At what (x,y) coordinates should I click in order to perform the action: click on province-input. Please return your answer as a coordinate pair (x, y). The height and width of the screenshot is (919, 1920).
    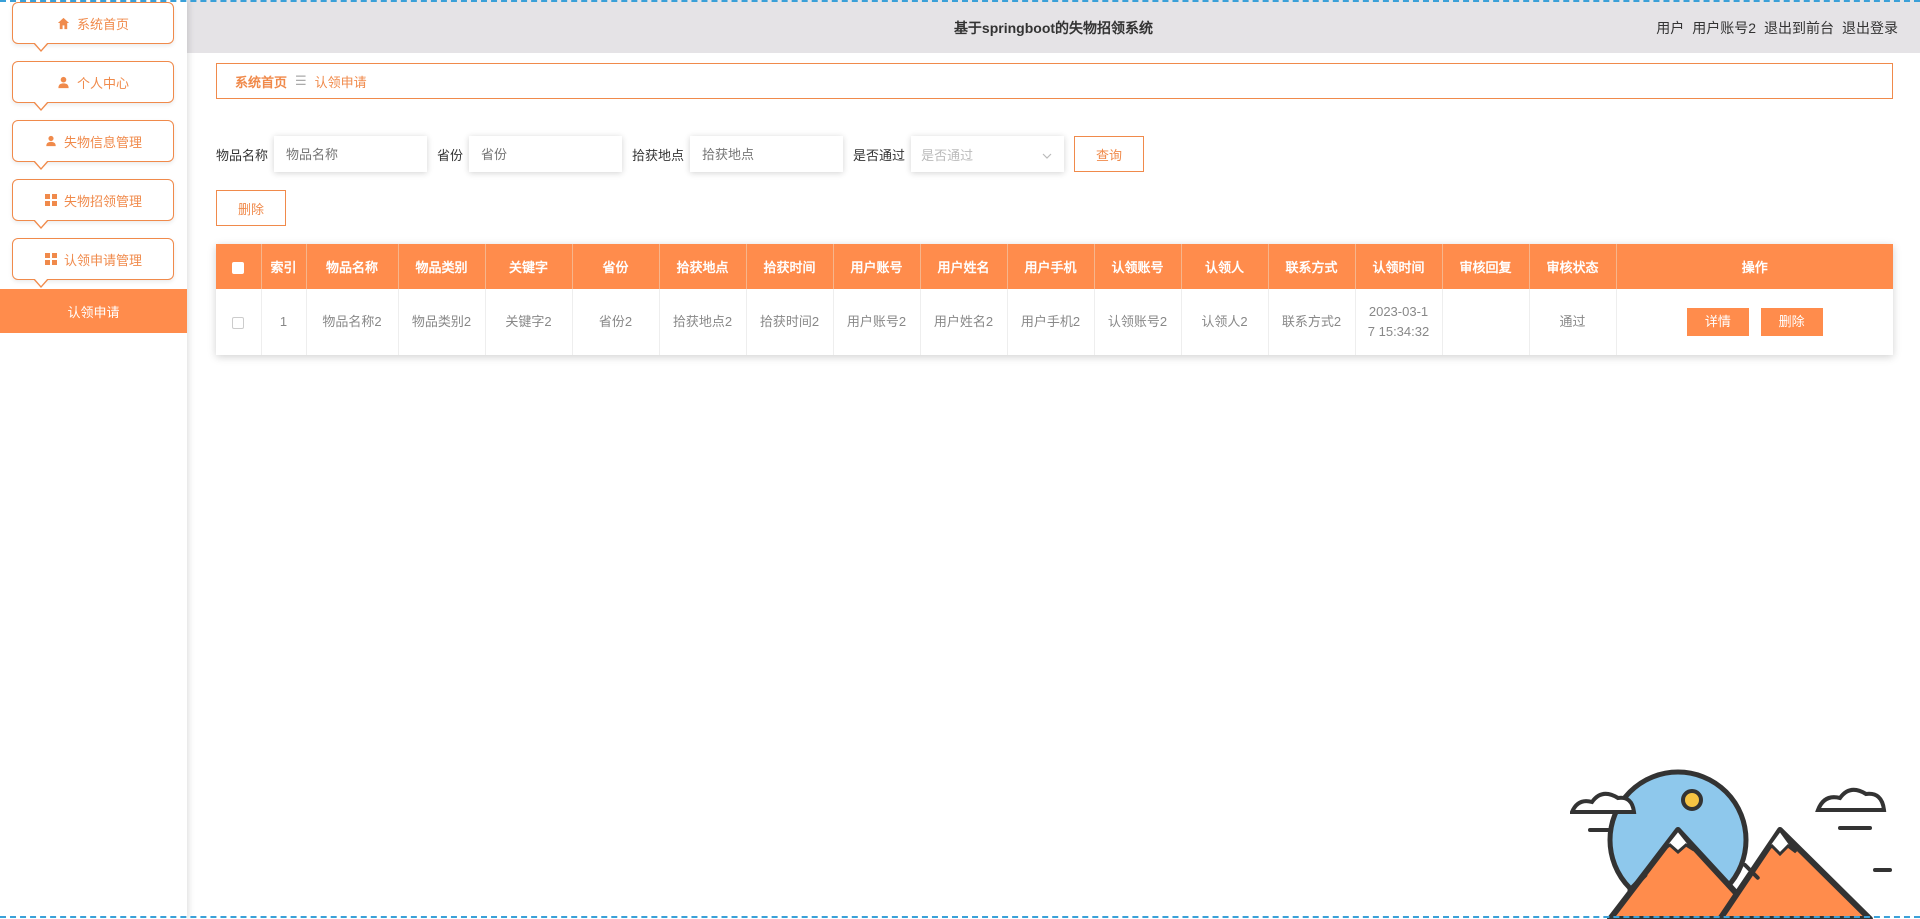
    Looking at the image, I should click on (546, 154).